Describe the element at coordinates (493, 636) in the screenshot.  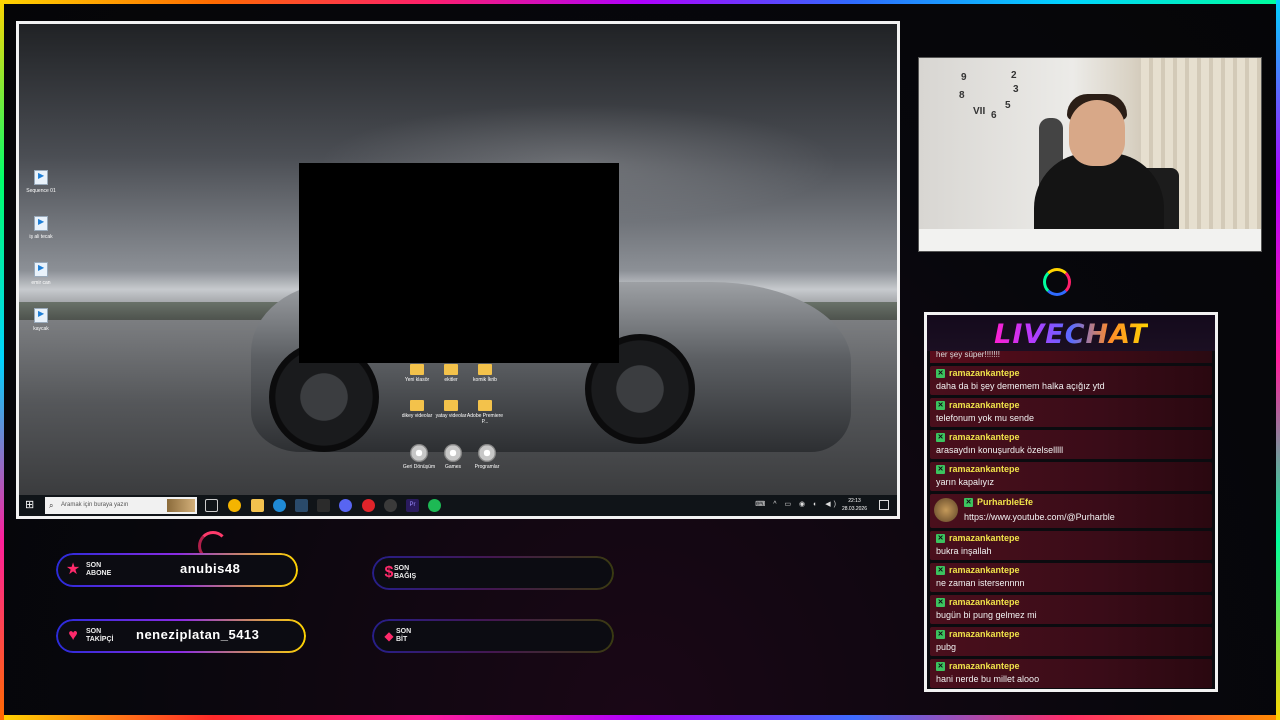
I see `last-bits-widget: ◆ SON BİT` at that location.